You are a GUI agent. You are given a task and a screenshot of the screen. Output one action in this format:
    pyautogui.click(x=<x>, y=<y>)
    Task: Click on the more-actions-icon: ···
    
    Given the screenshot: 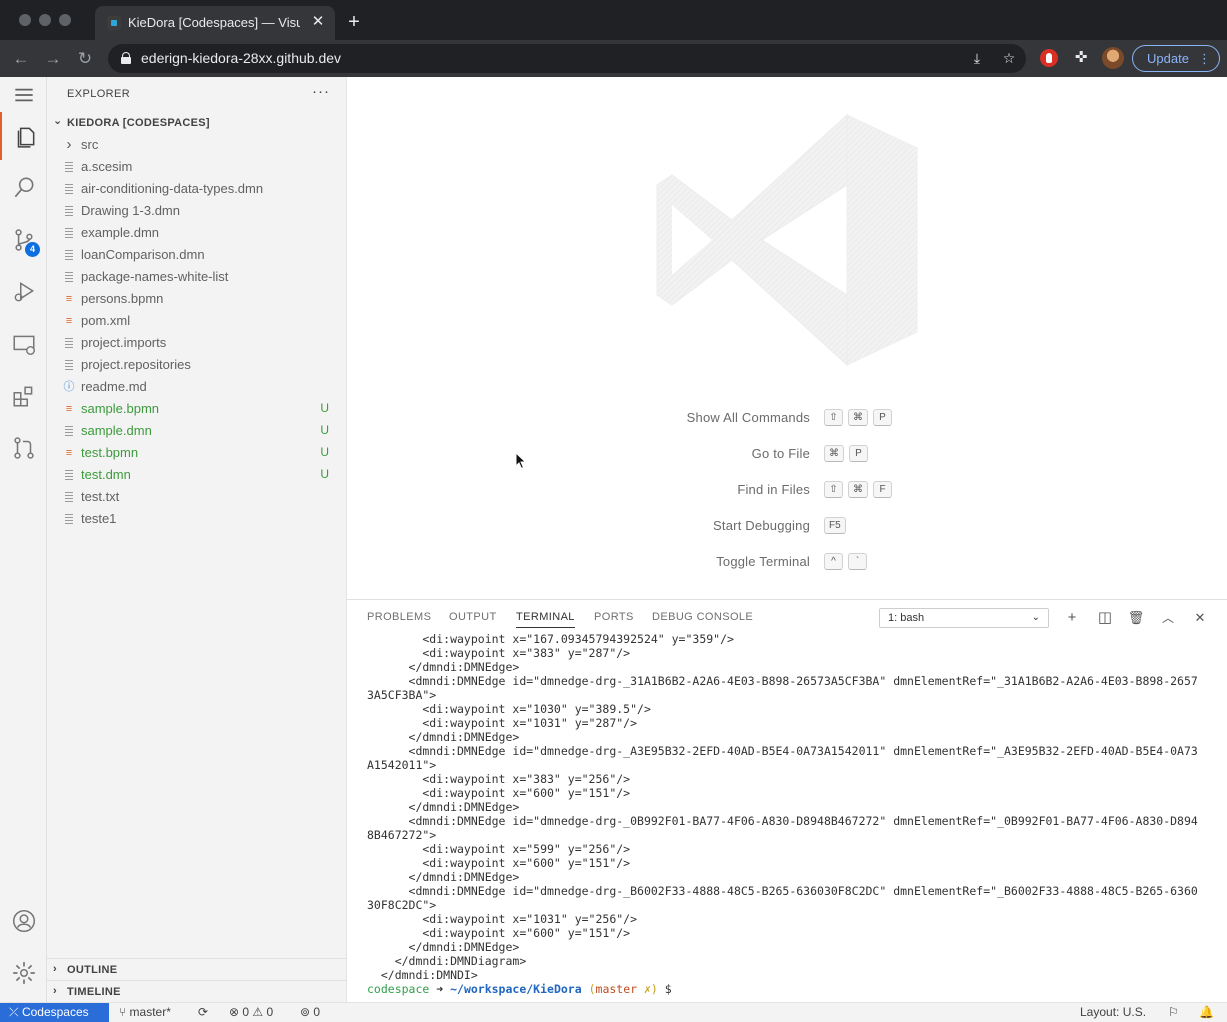 What is the action you would take?
    pyautogui.click(x=321, y=91)
    